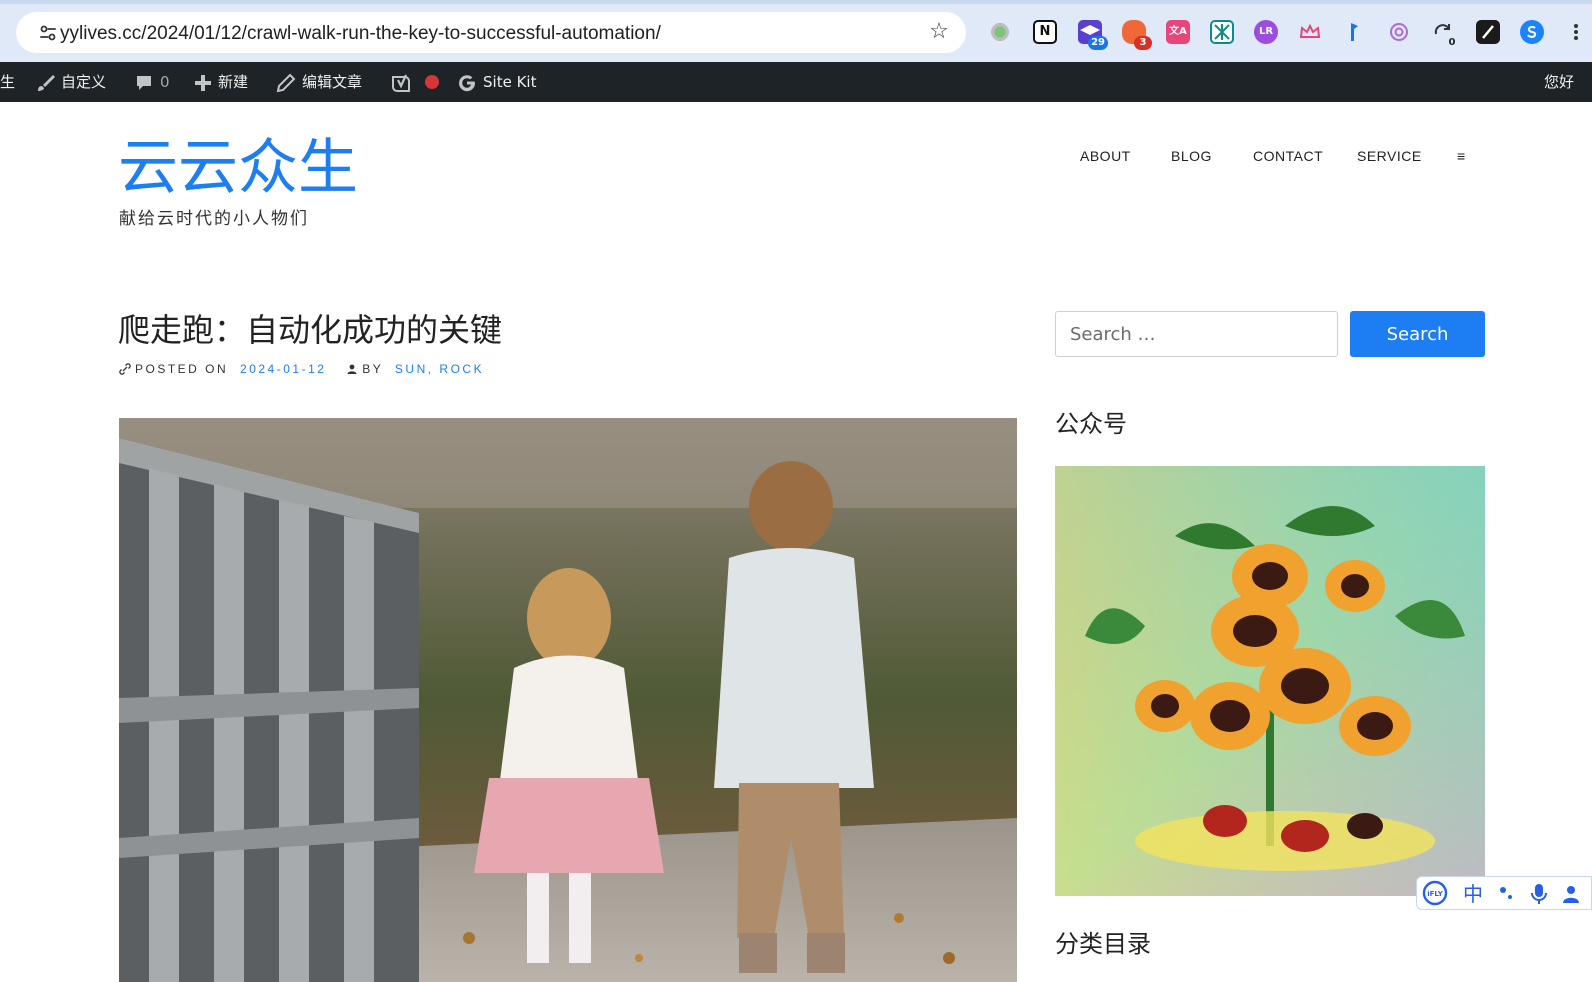 Image resolution: width=1592 pixels, height=982 pixels. I want to click on nav-contact: CONTACT, so click(1288, 158).